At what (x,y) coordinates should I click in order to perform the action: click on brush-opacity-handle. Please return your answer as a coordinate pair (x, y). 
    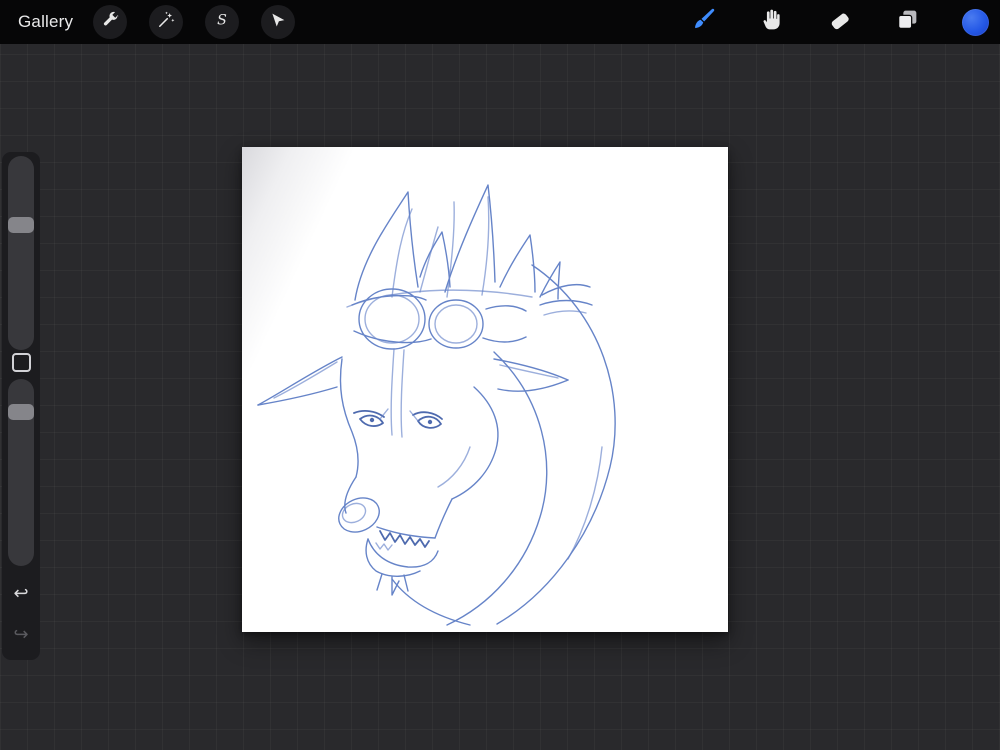
    Looking at the image, I should click on (21, 412).